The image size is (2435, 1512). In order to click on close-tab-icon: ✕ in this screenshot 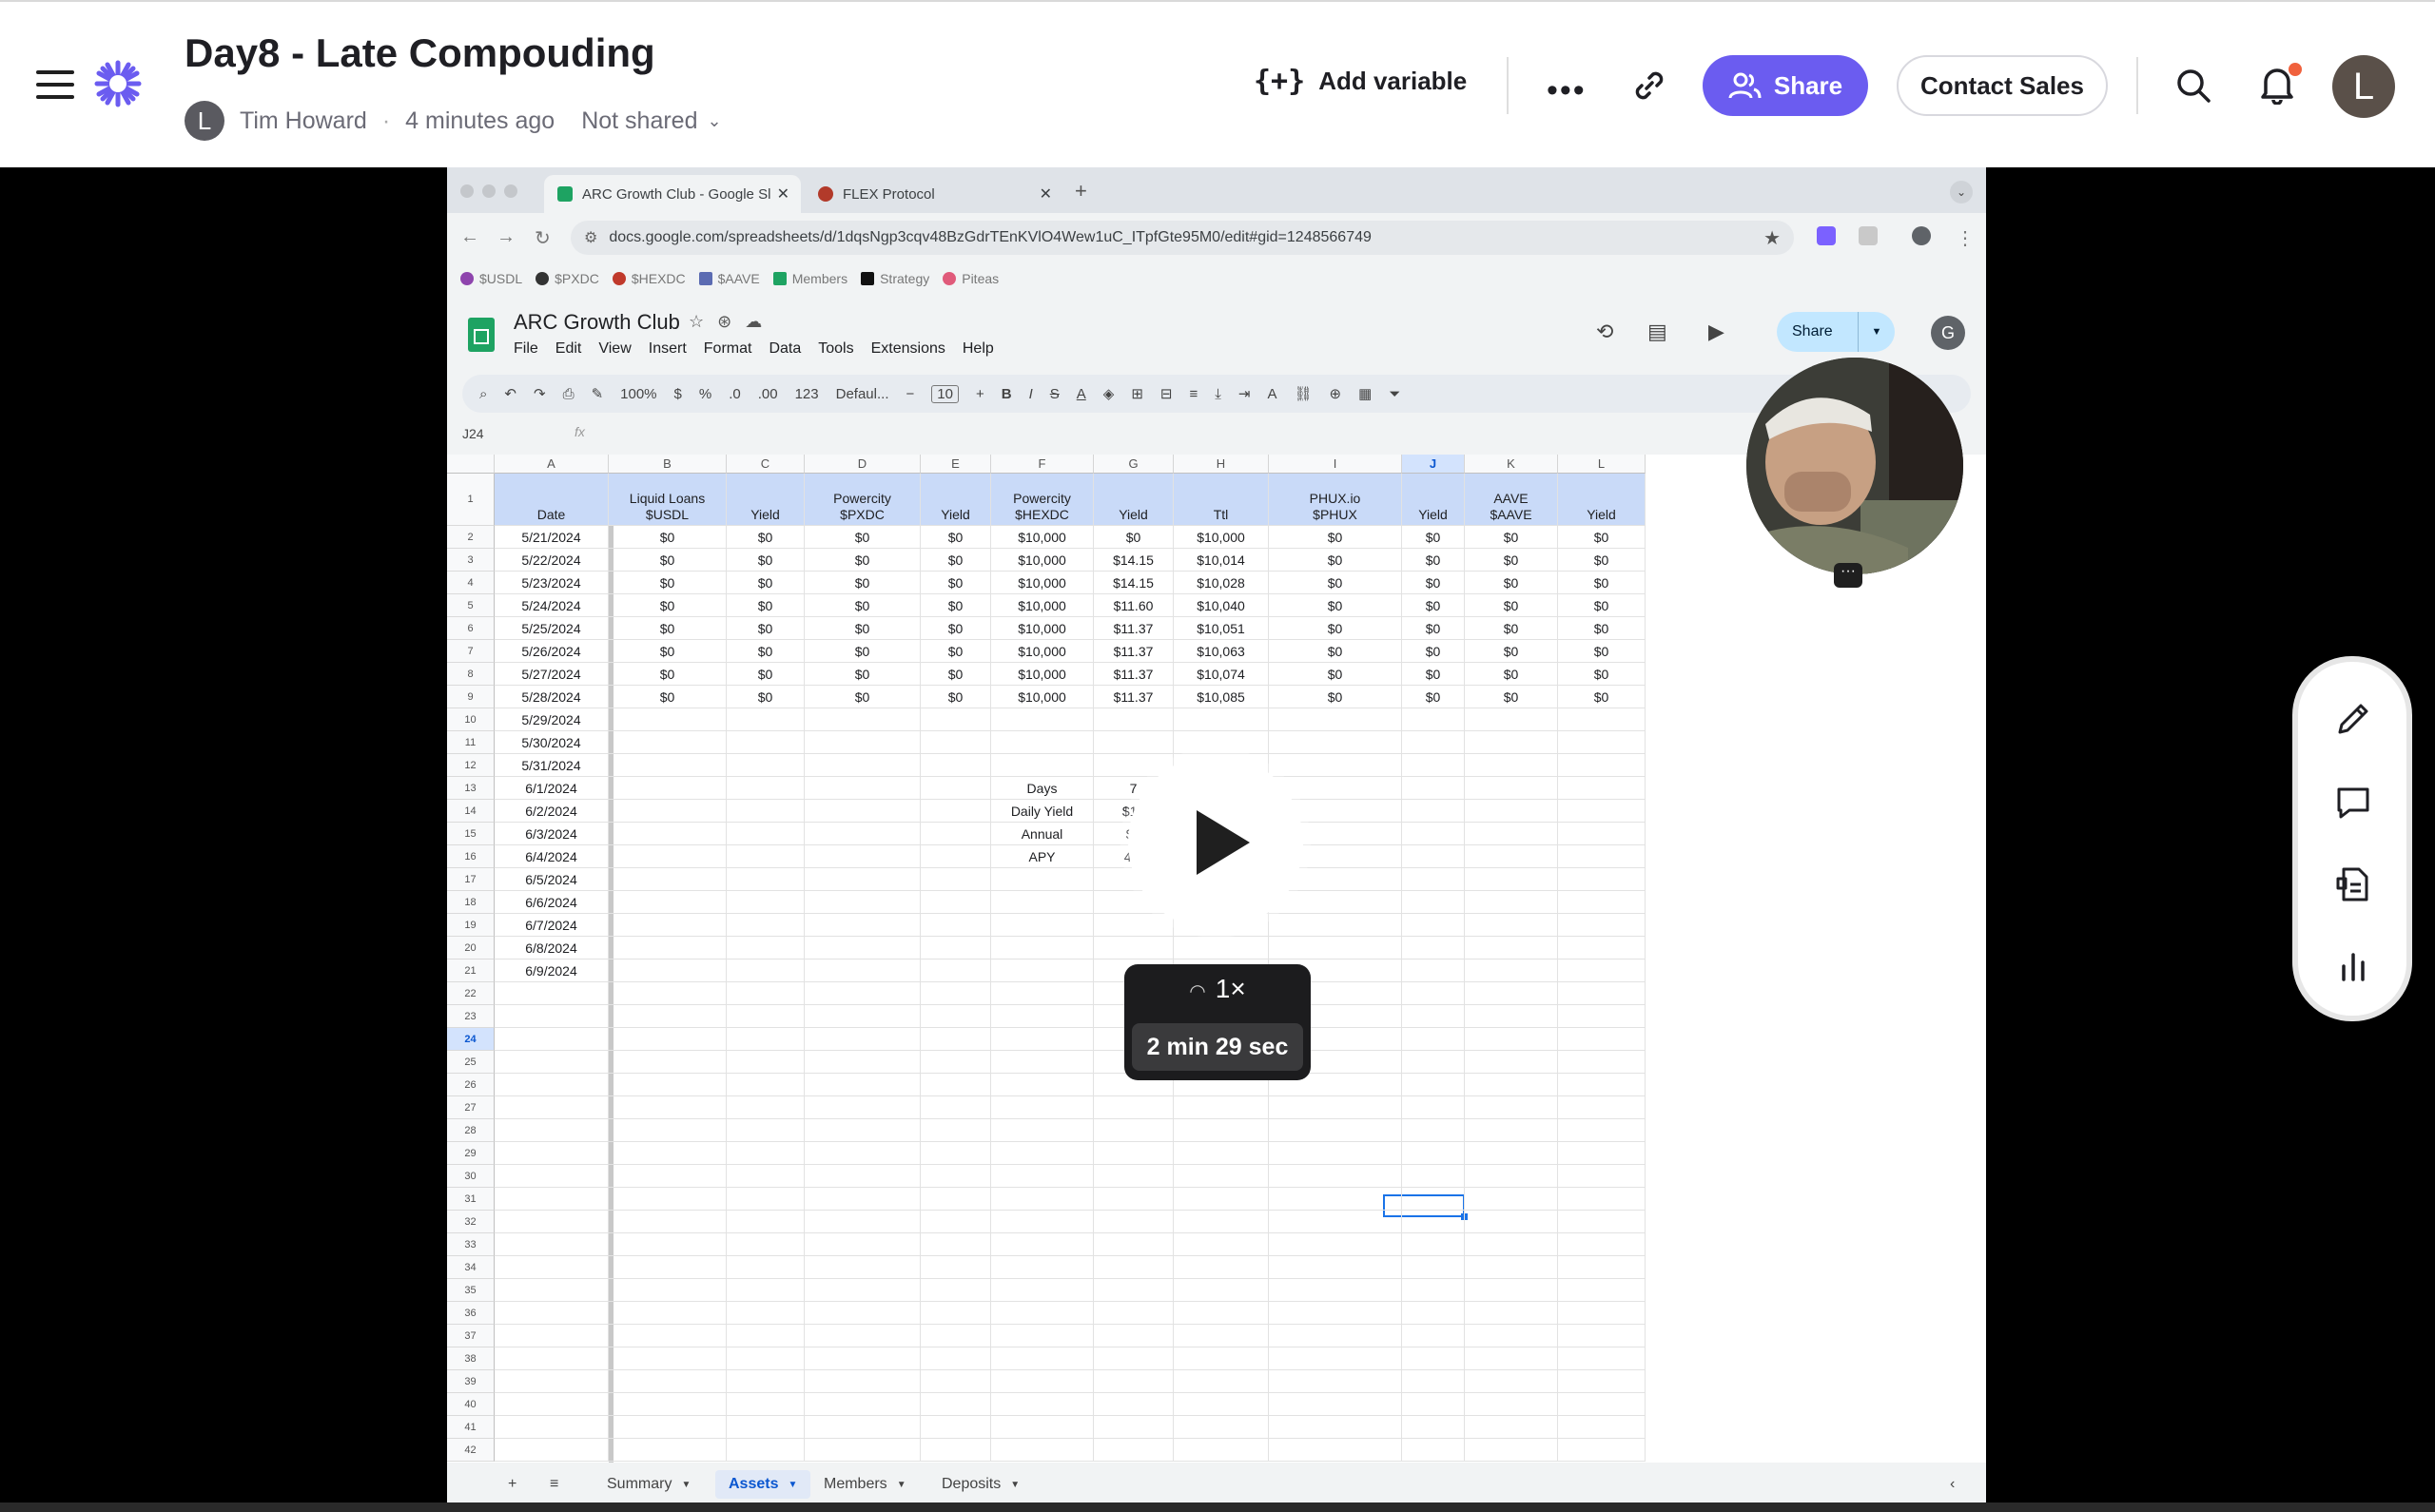, I will do `click(1045, 195)`.